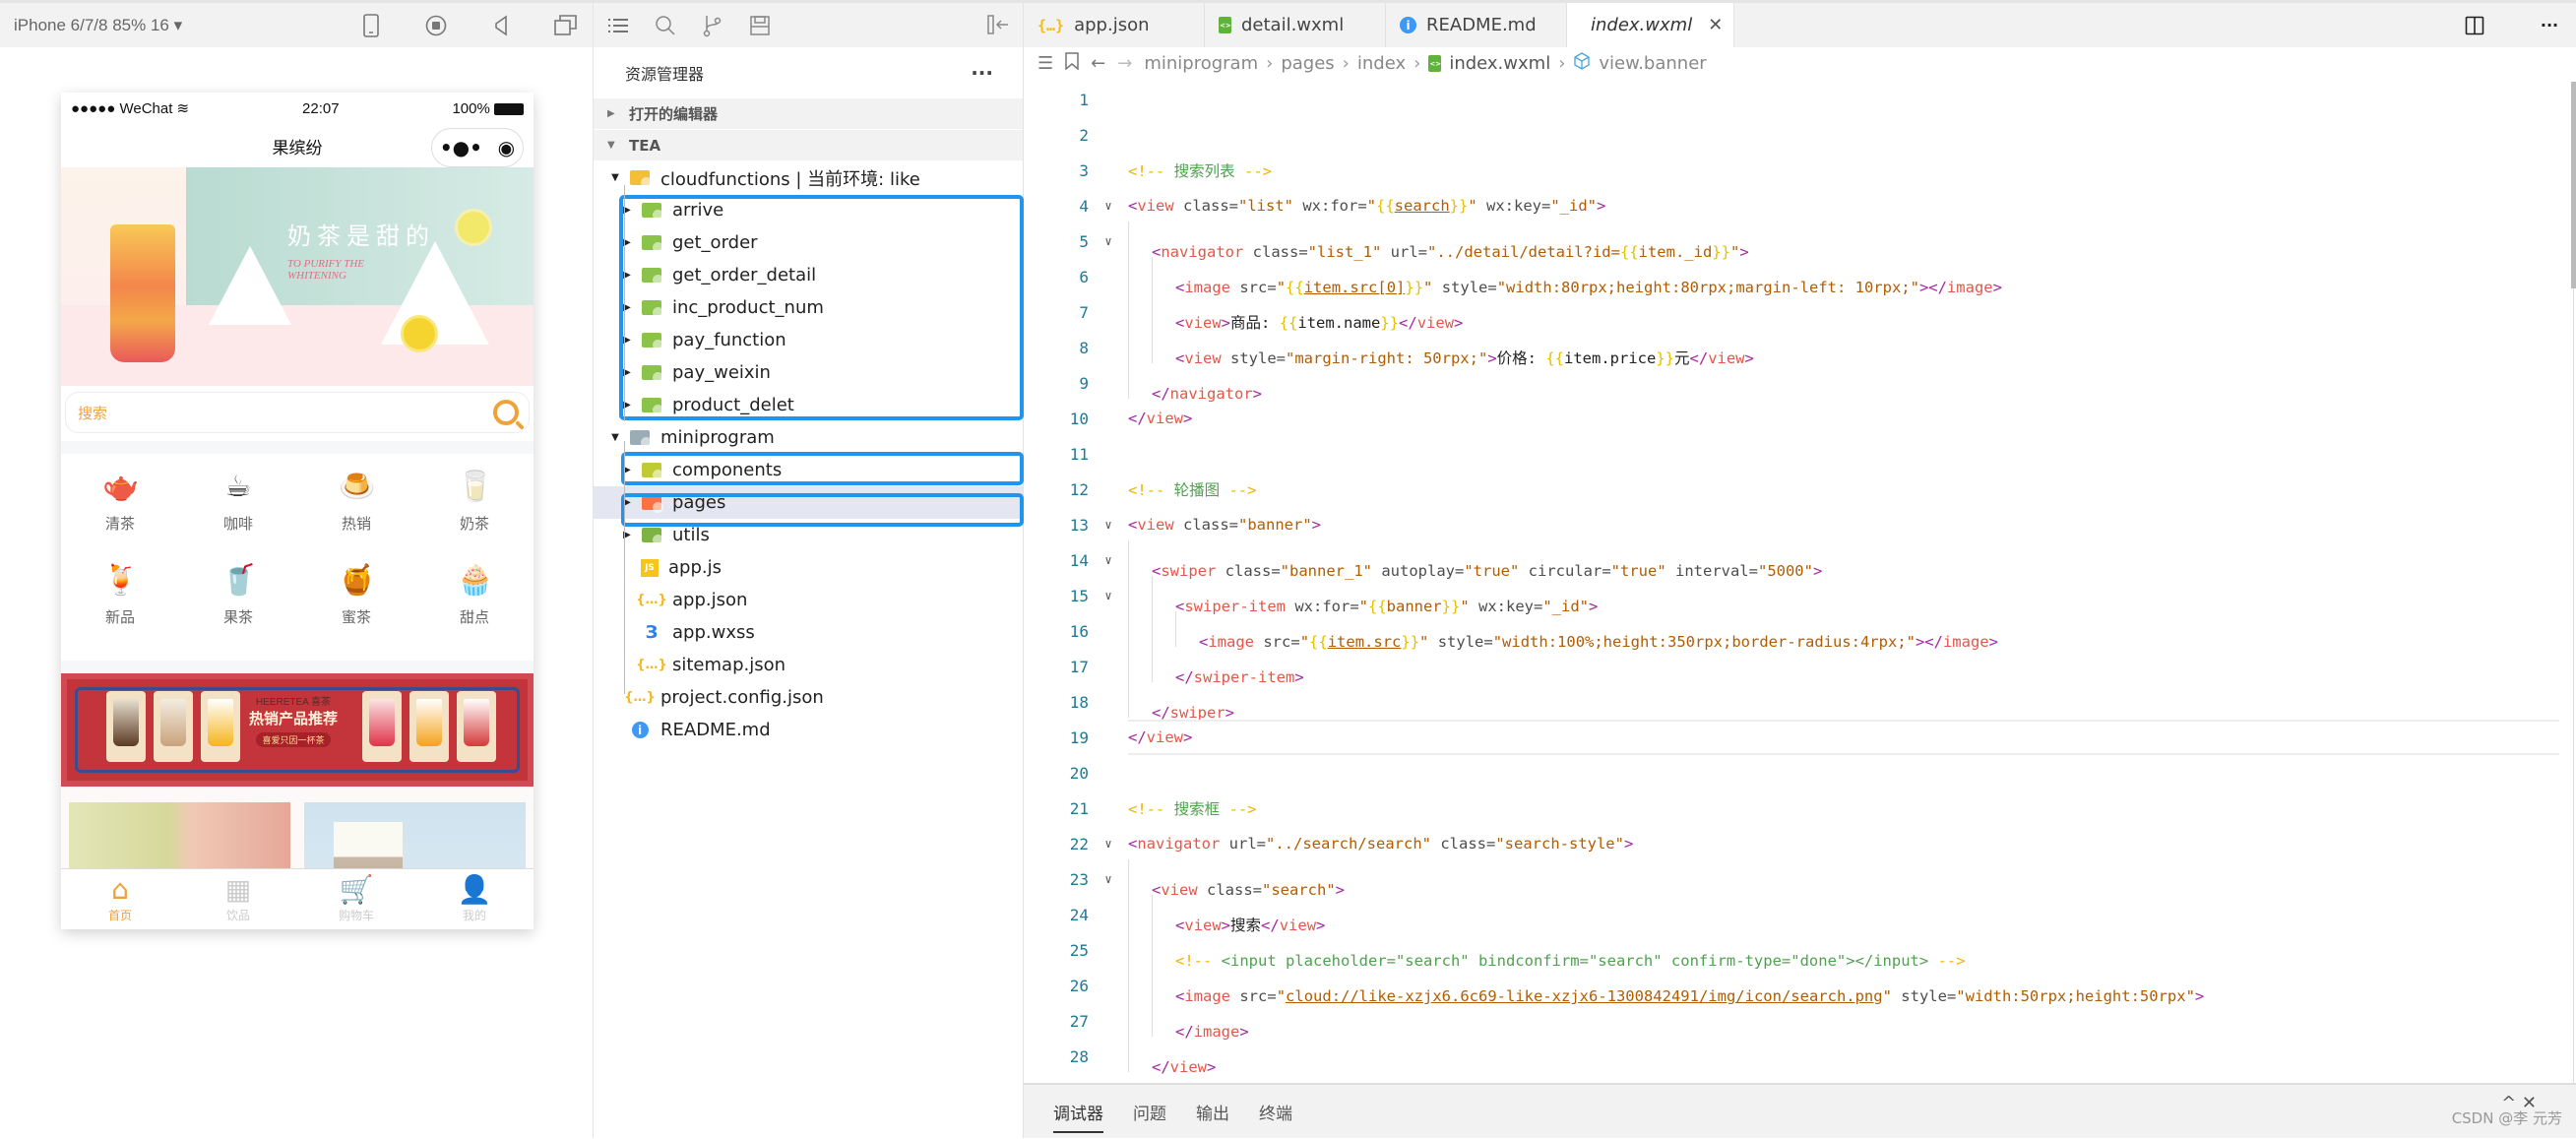 Image resolution: width=2576 pixels, height=1139 pixels. I want to click on record-icon, so click(436, 25).